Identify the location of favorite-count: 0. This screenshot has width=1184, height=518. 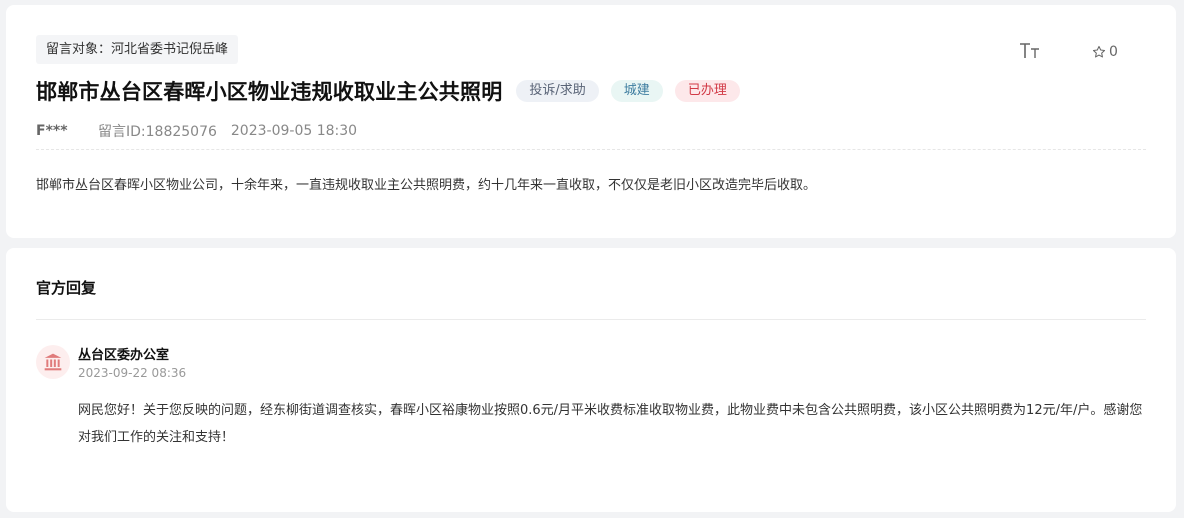
(1113, 52).